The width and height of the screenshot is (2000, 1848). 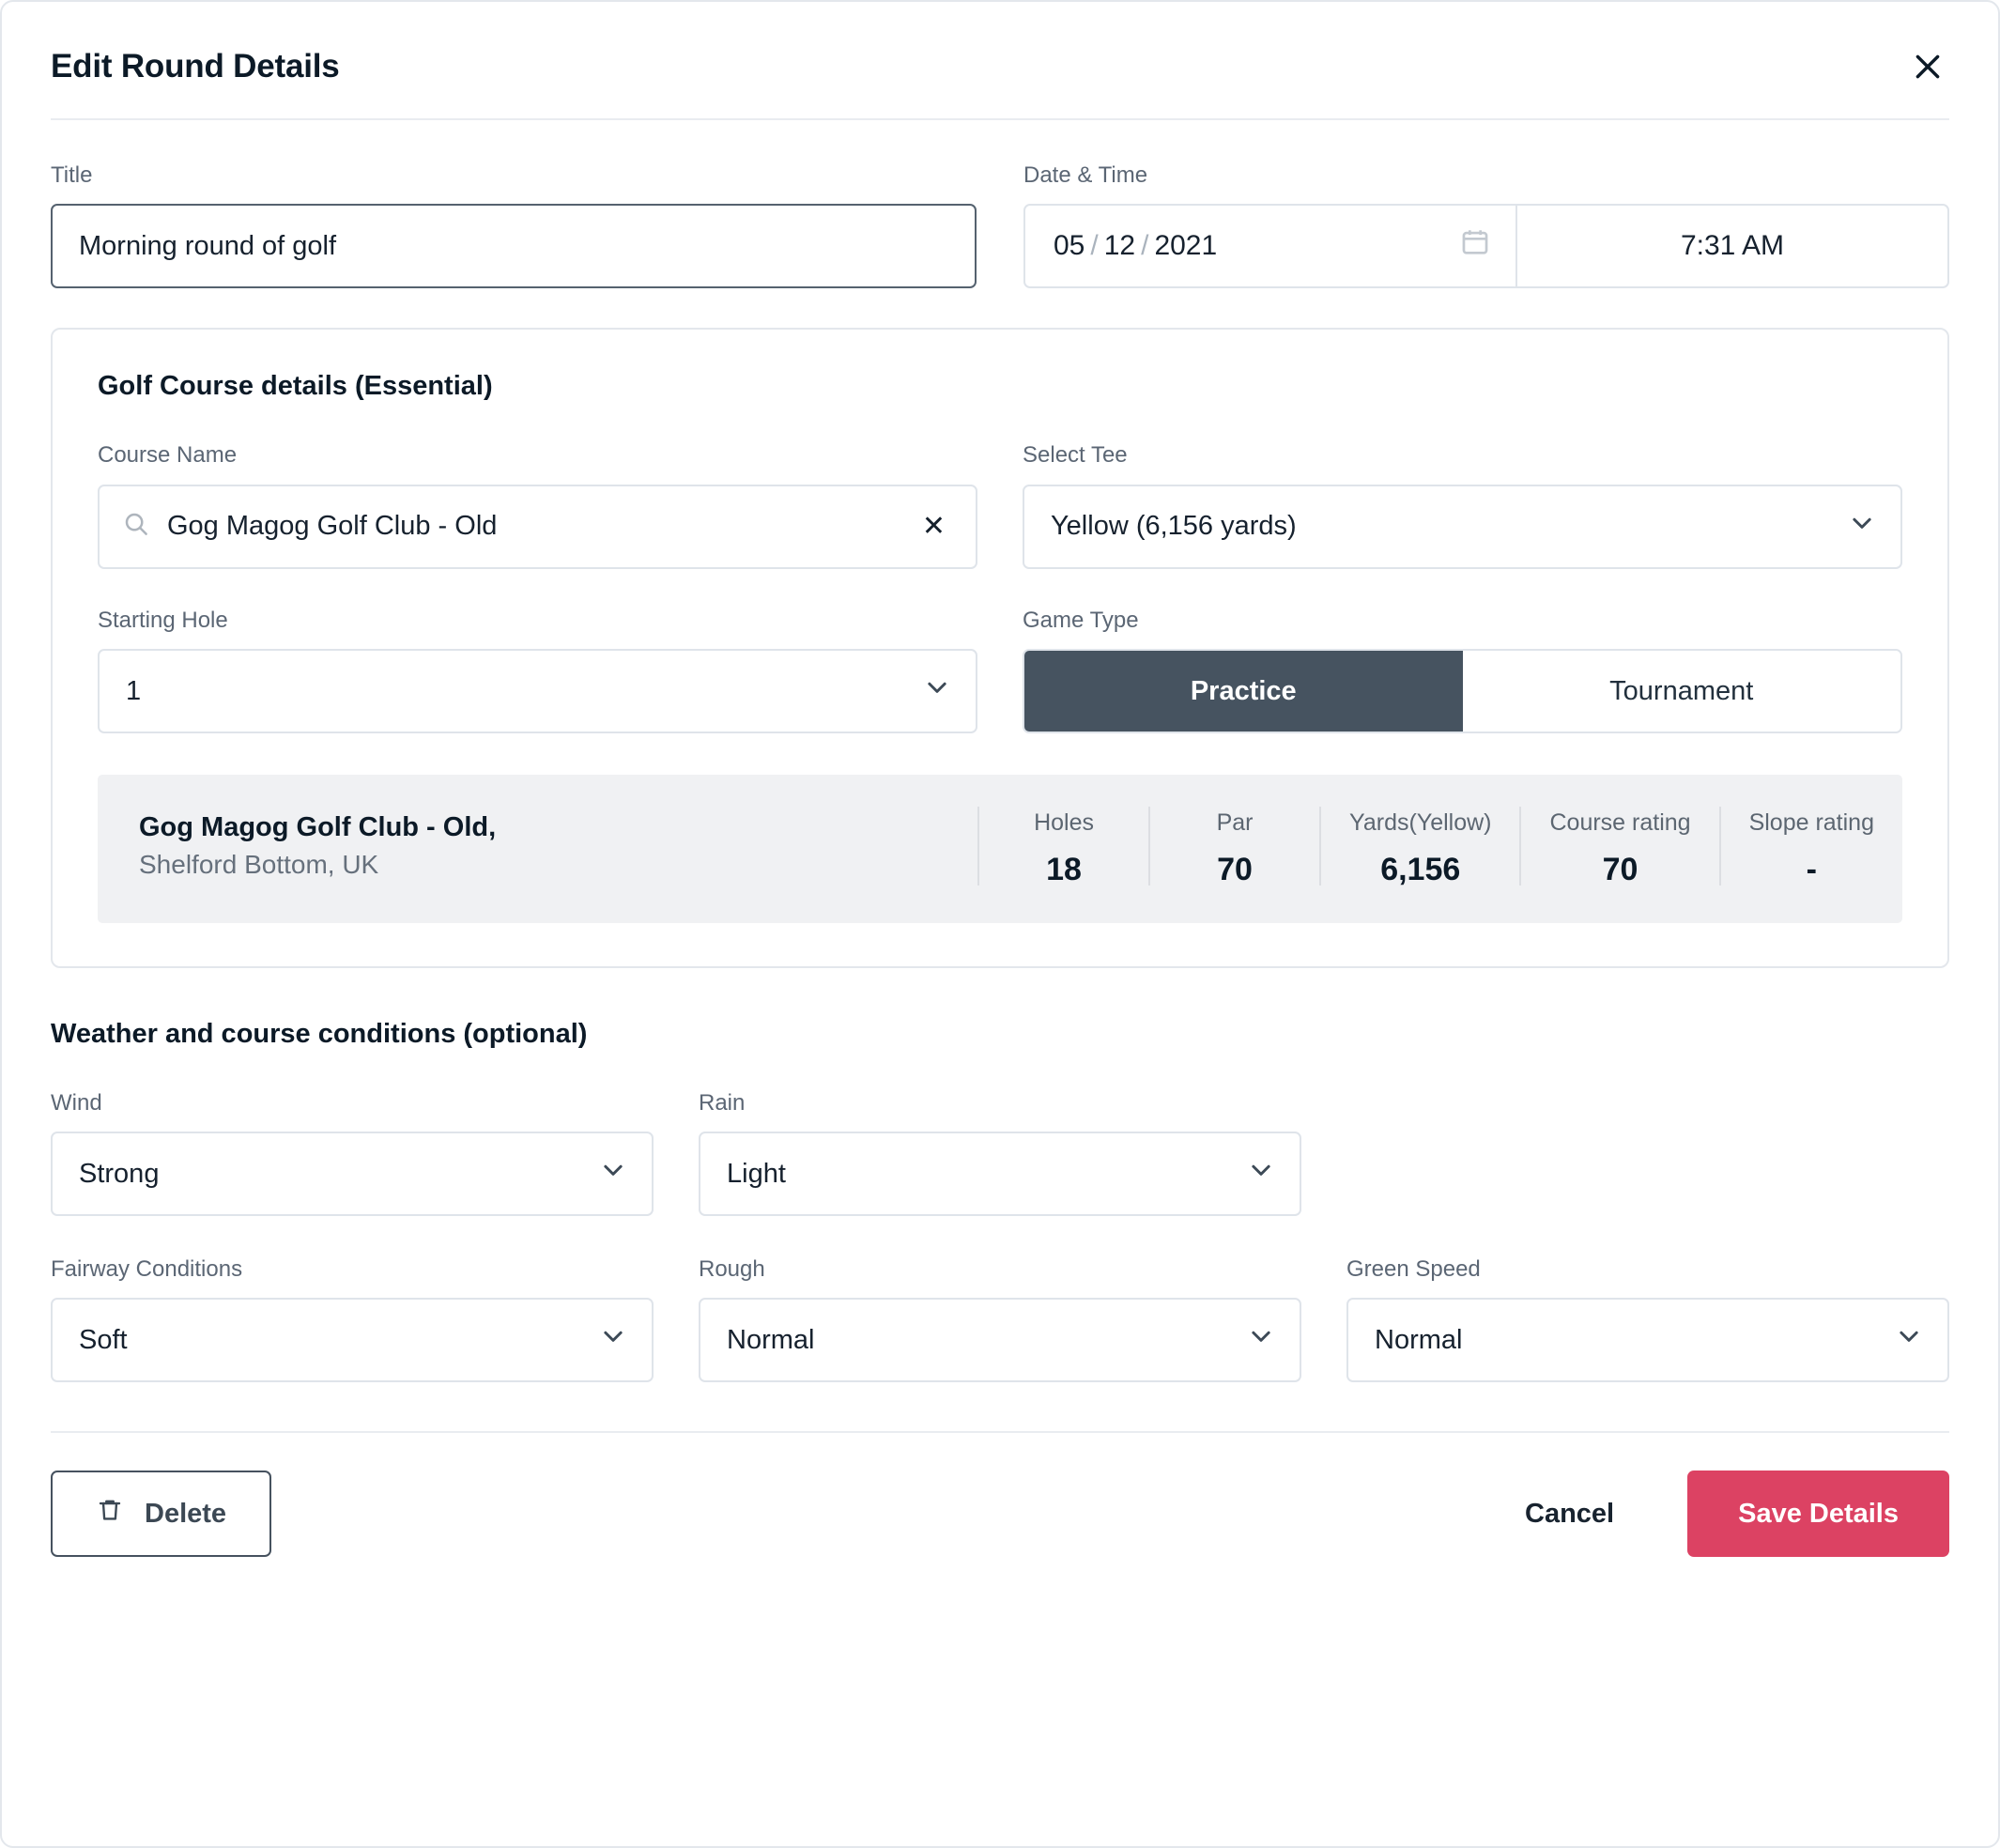 What do you see at coordinates (1647, 1153) in the screenshot?
I see `weather-row-1-spacer` at bounding box center [1647, 1153].